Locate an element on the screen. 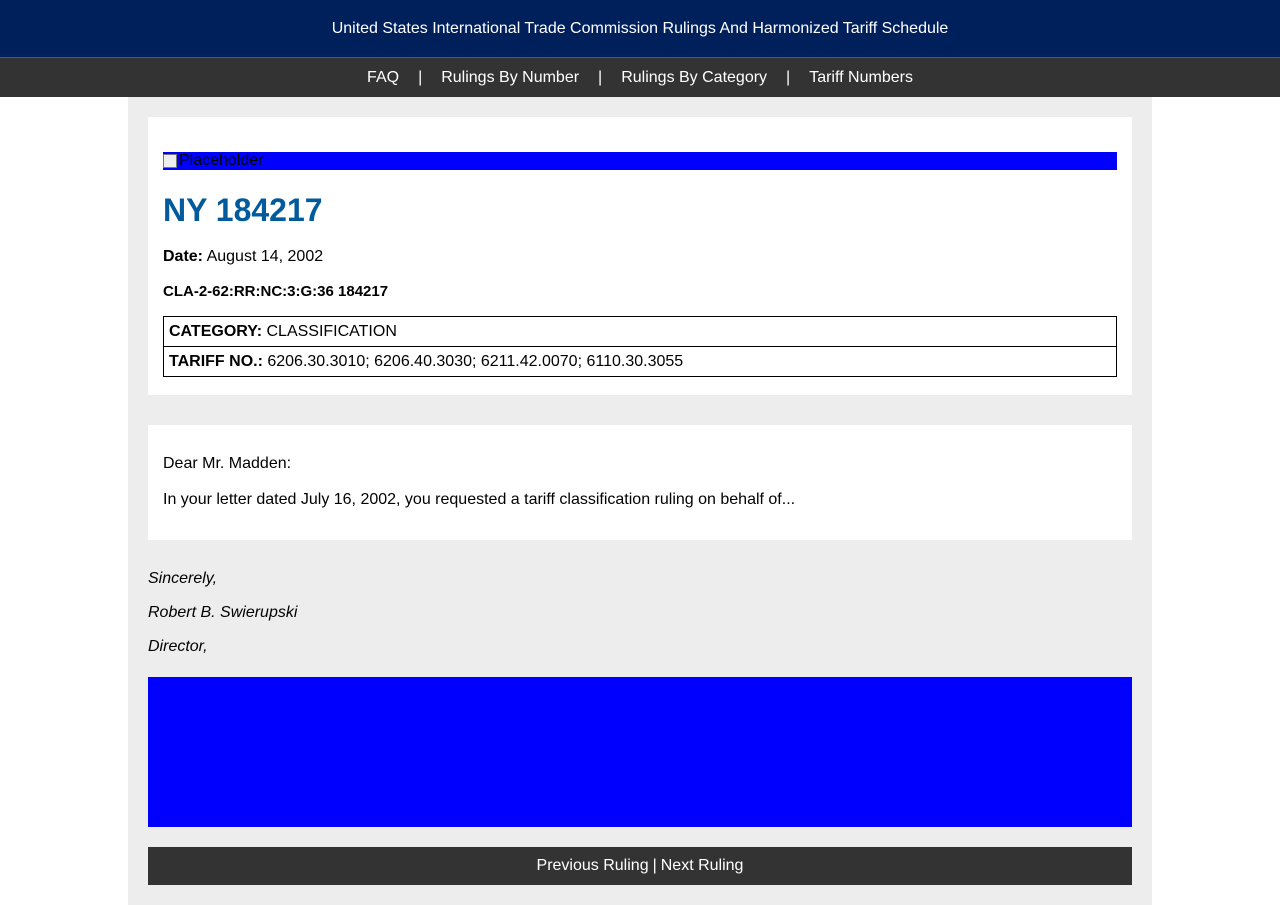 The height and width of the screenshot is (905, 1280). letter-salutation: Dear Mr. Madden: is located at coordinates (227, 463).